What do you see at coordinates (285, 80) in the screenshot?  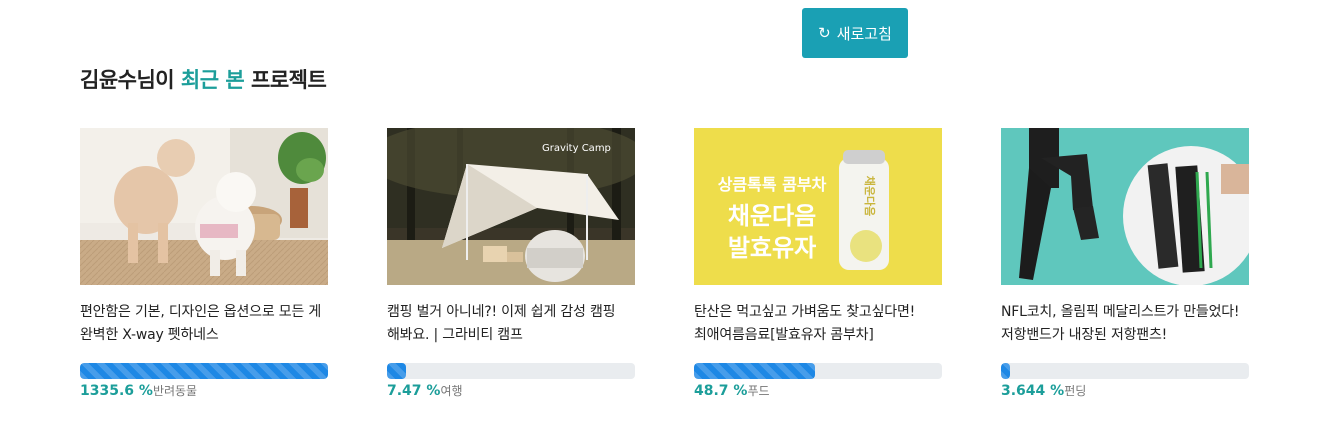 I see `section-title-suffix: 프로젝트` at bounding box center [285, 80].